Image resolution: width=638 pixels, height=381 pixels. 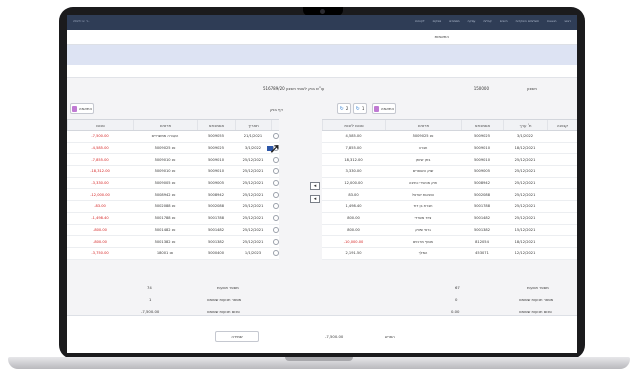 What do you see at coordinates (322, 11) in the screenshot?
I see `camera-icon` at bounding box center [322, 11].